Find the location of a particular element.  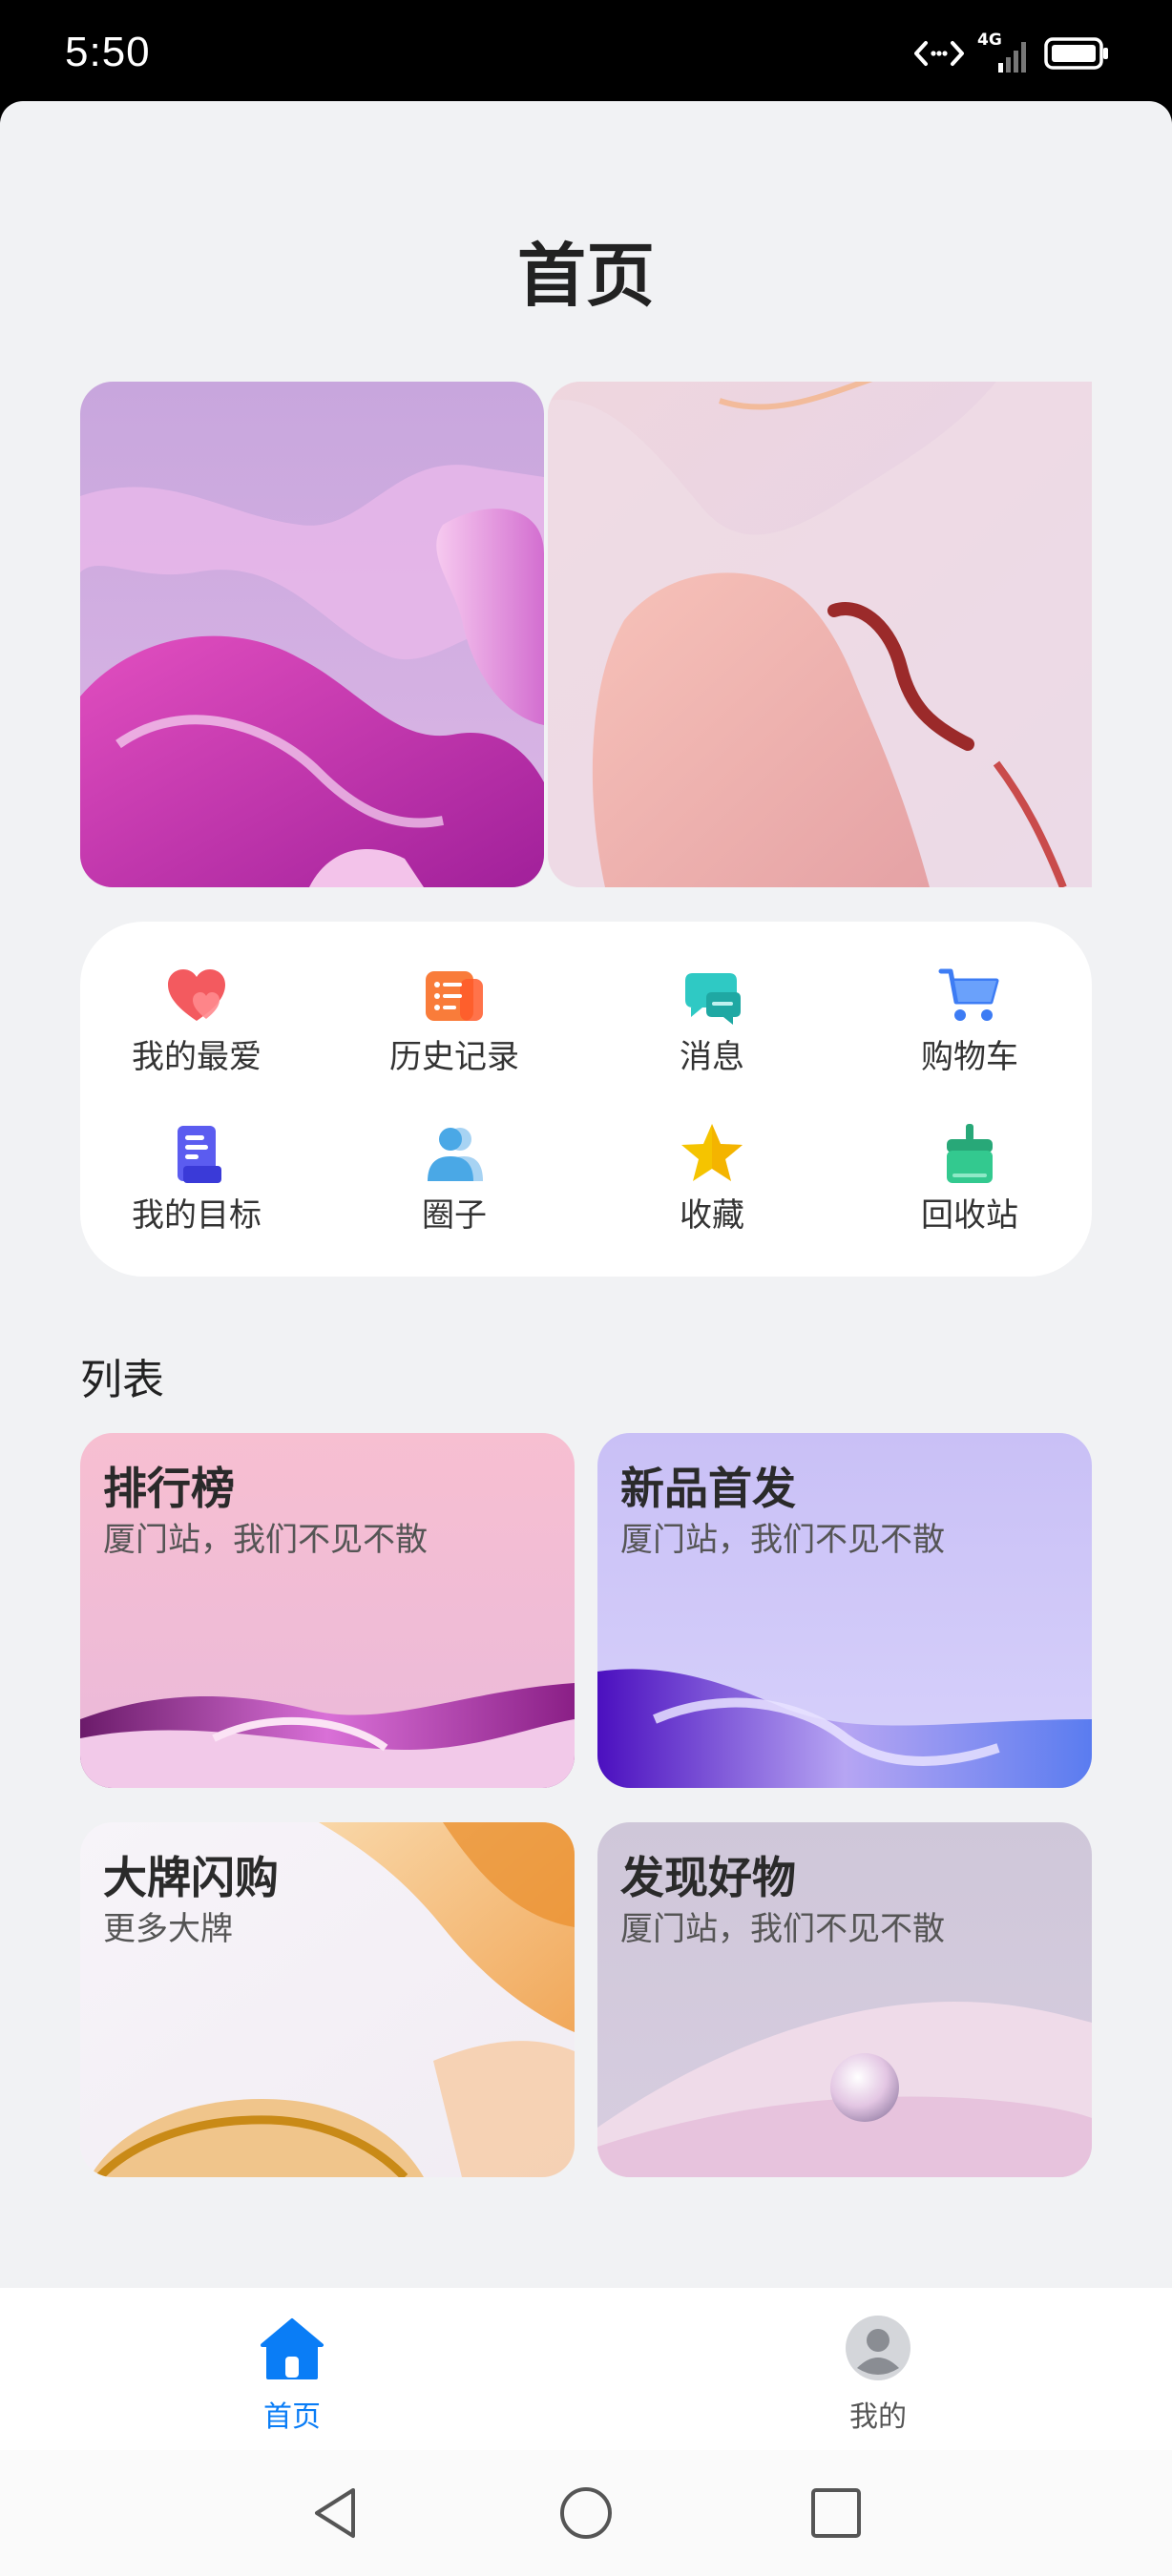

avatar-icon is located at coordinates (878, 2348).